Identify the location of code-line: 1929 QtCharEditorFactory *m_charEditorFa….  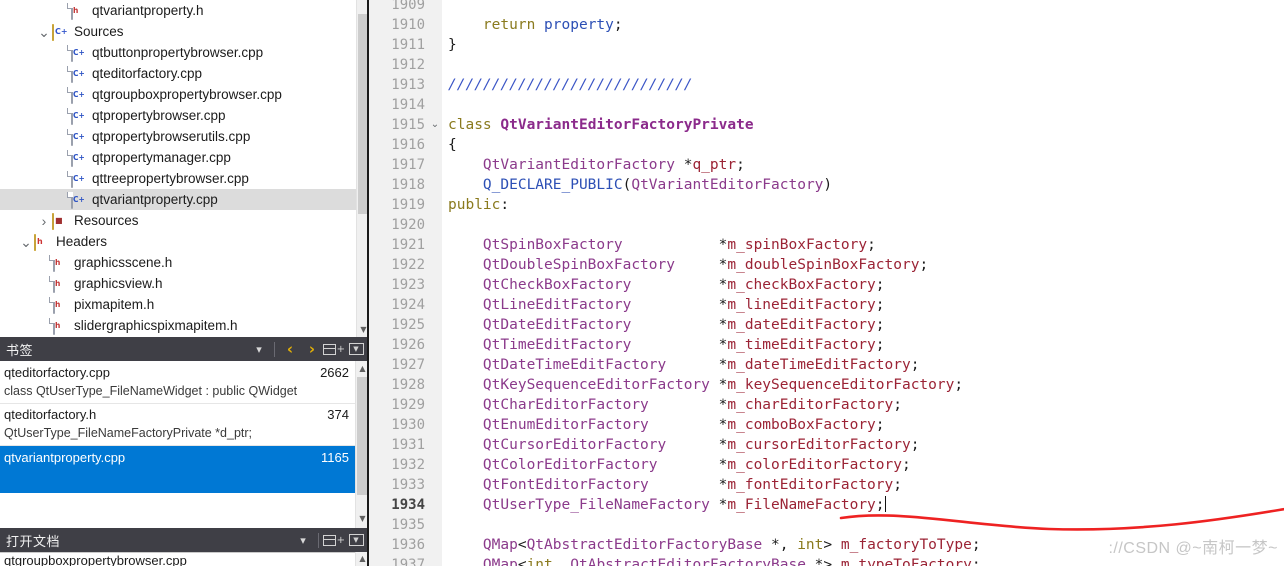
(826, 405).